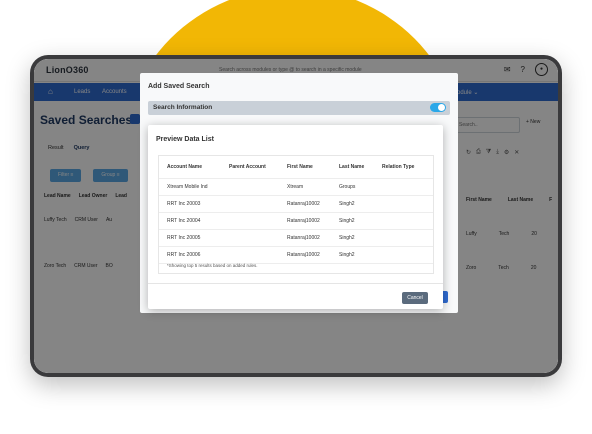  Describe the element at coordinates (185, 167) in the screenshot. I see `column-header: Account Name` at that location.